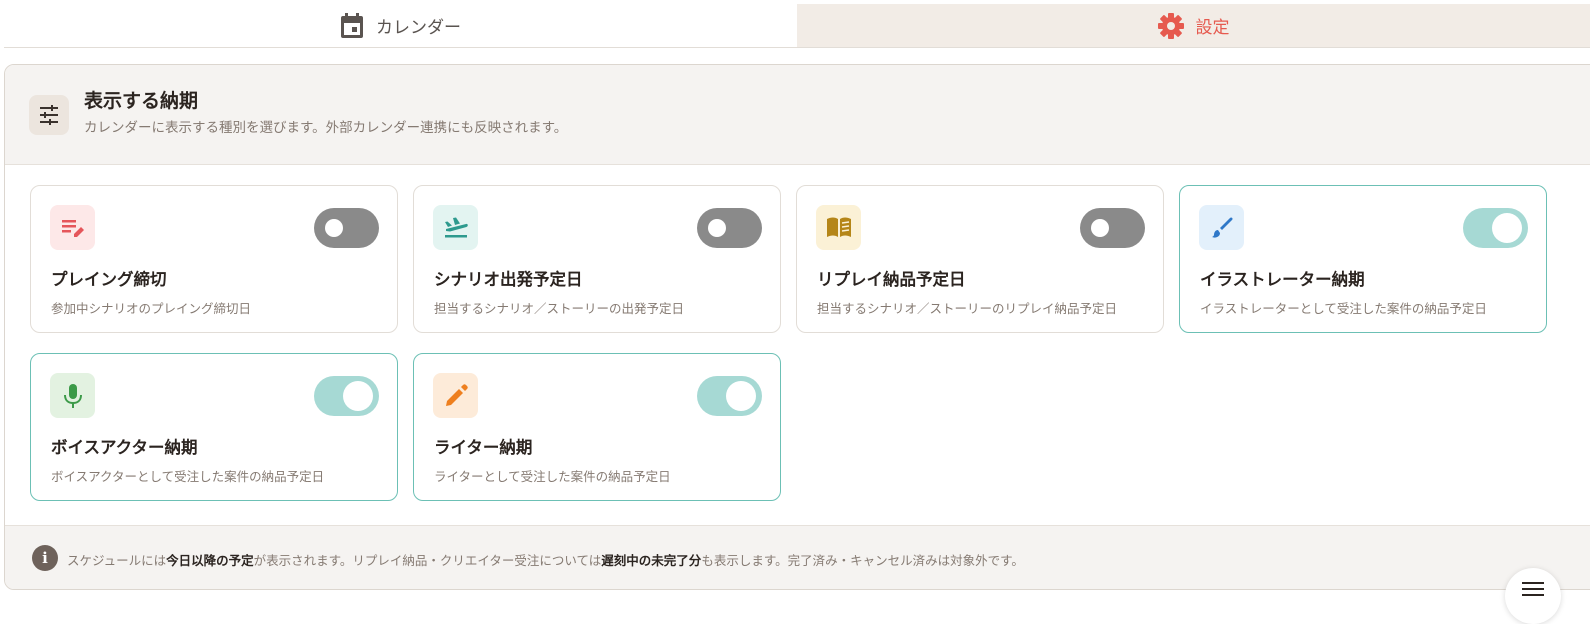 This screenshot has width=1590, height=624. I want to click on card-scenario-departure: シナリオ出発予定日 担当するシナリオ／ストーリーの出発予定日, so click(597, 259).